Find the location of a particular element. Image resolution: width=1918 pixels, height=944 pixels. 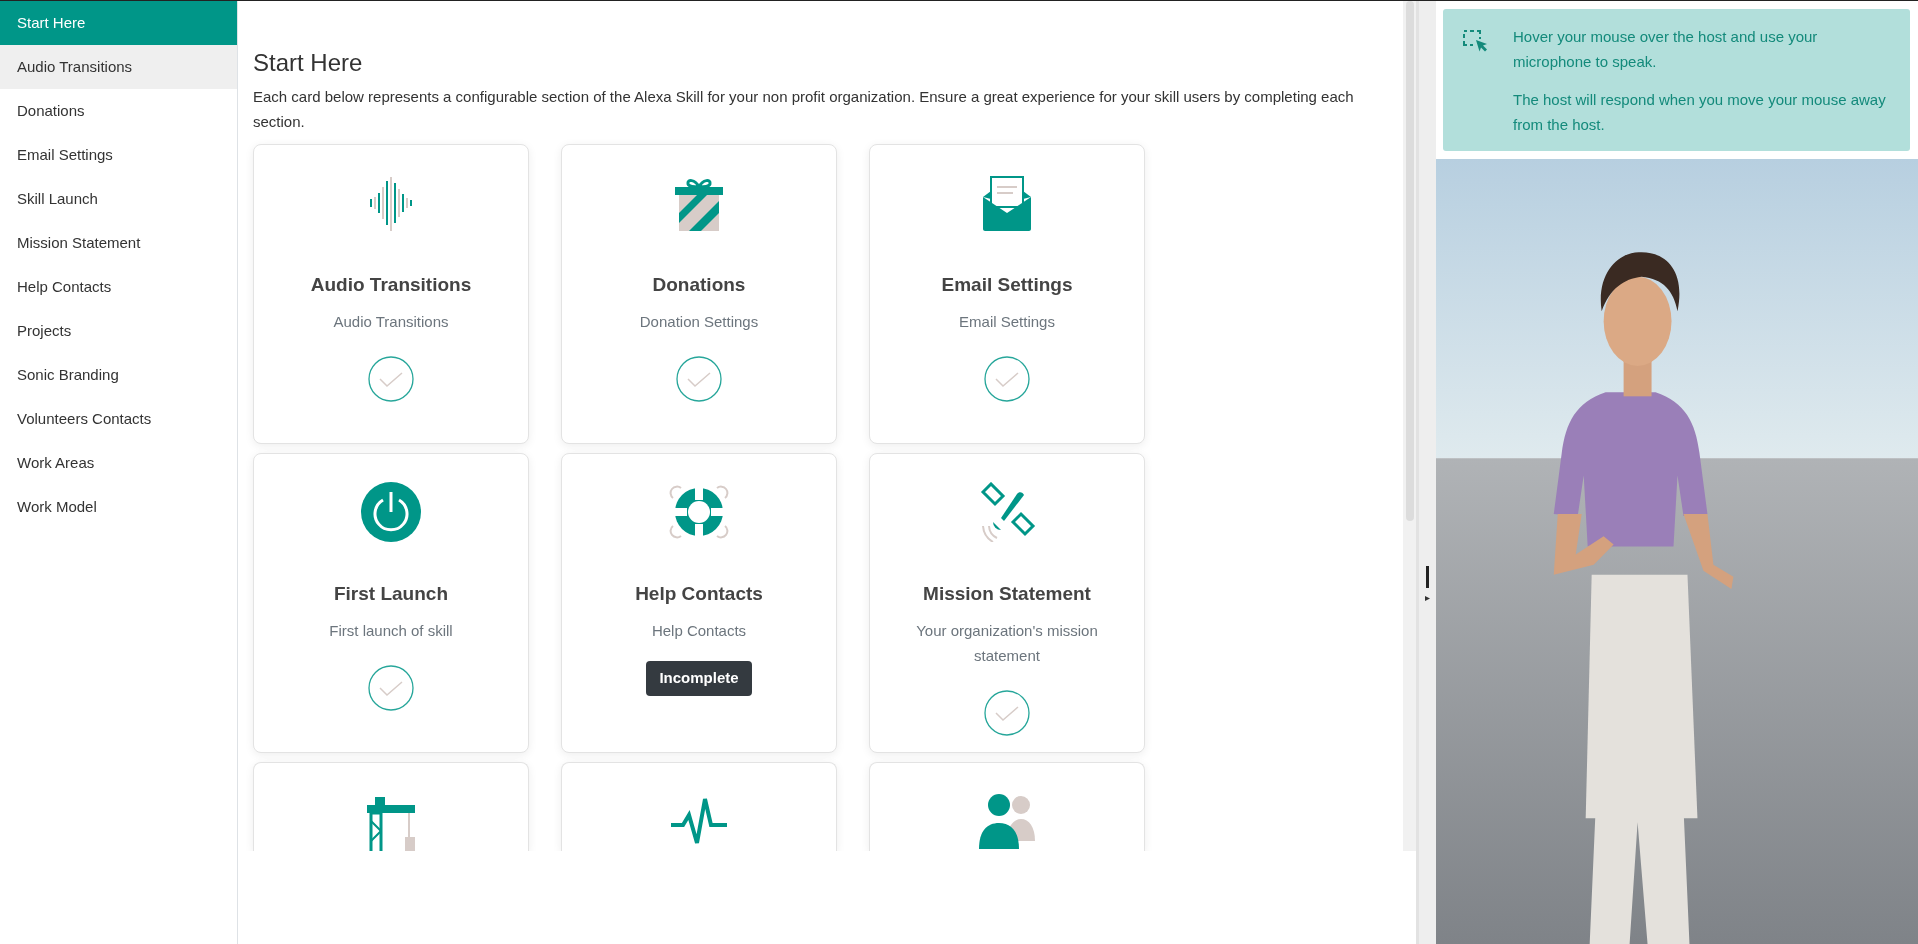

sidebar-item: Skill Launch is located at coordinates (118, 199).